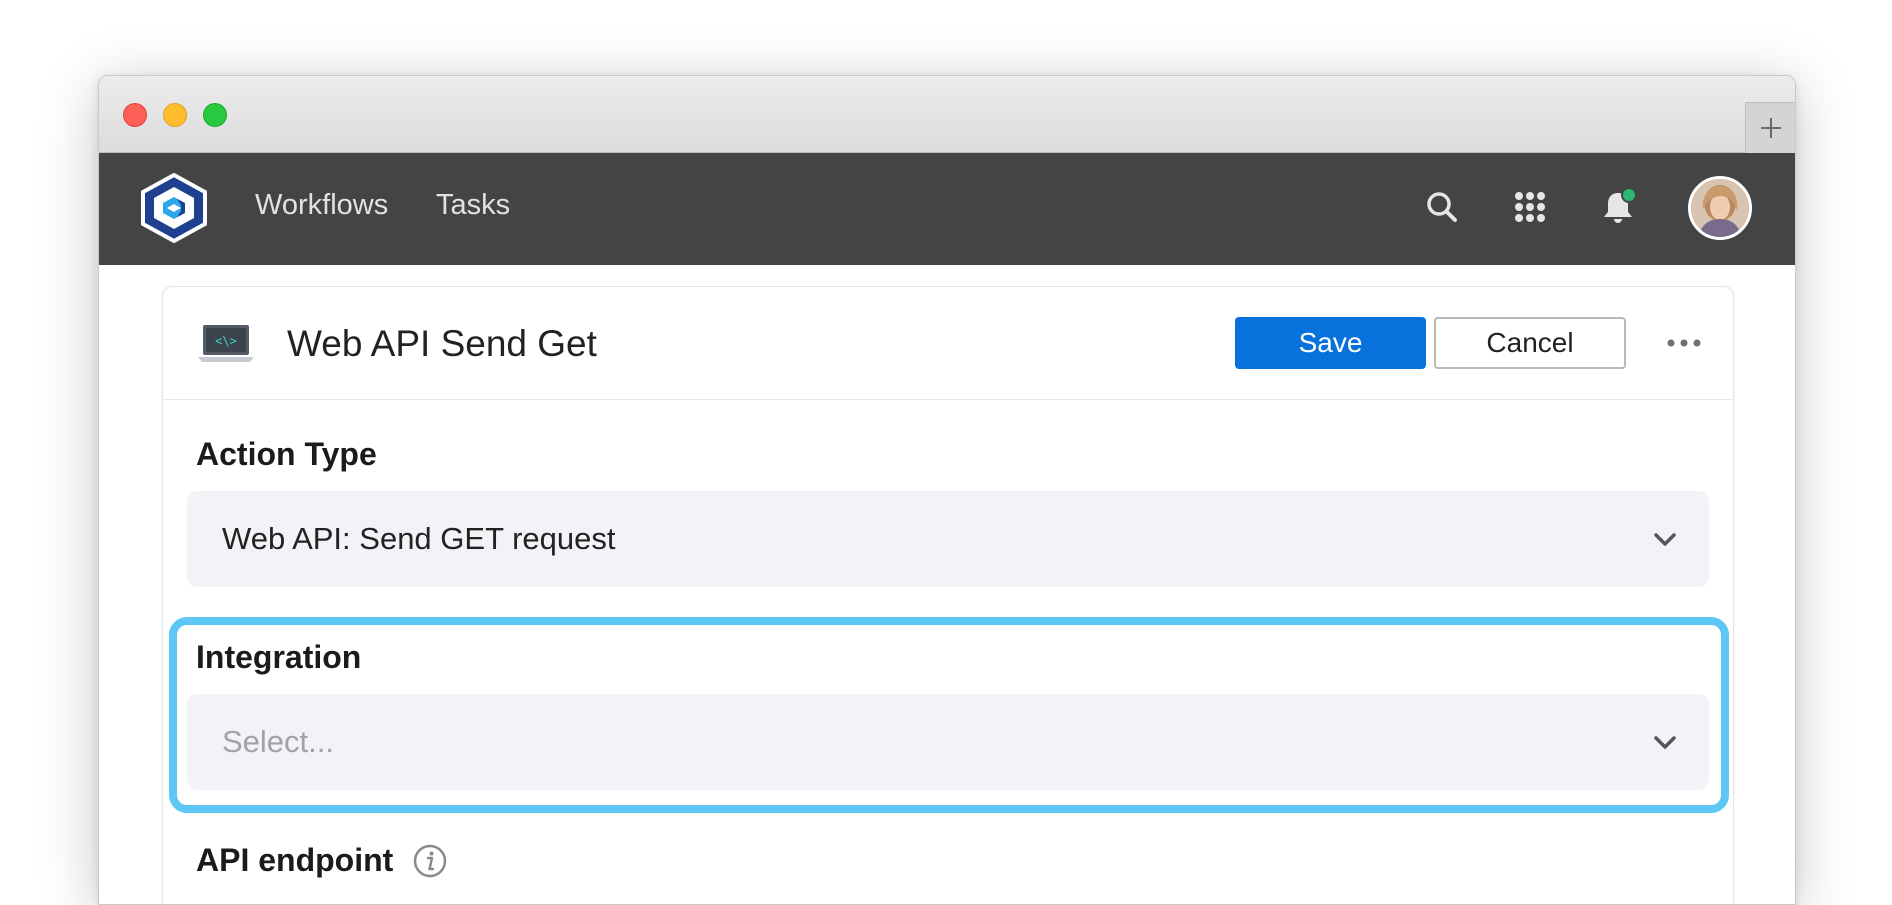 The image size is (1892, 905). I want to click on info-icon, so click(430, 861).